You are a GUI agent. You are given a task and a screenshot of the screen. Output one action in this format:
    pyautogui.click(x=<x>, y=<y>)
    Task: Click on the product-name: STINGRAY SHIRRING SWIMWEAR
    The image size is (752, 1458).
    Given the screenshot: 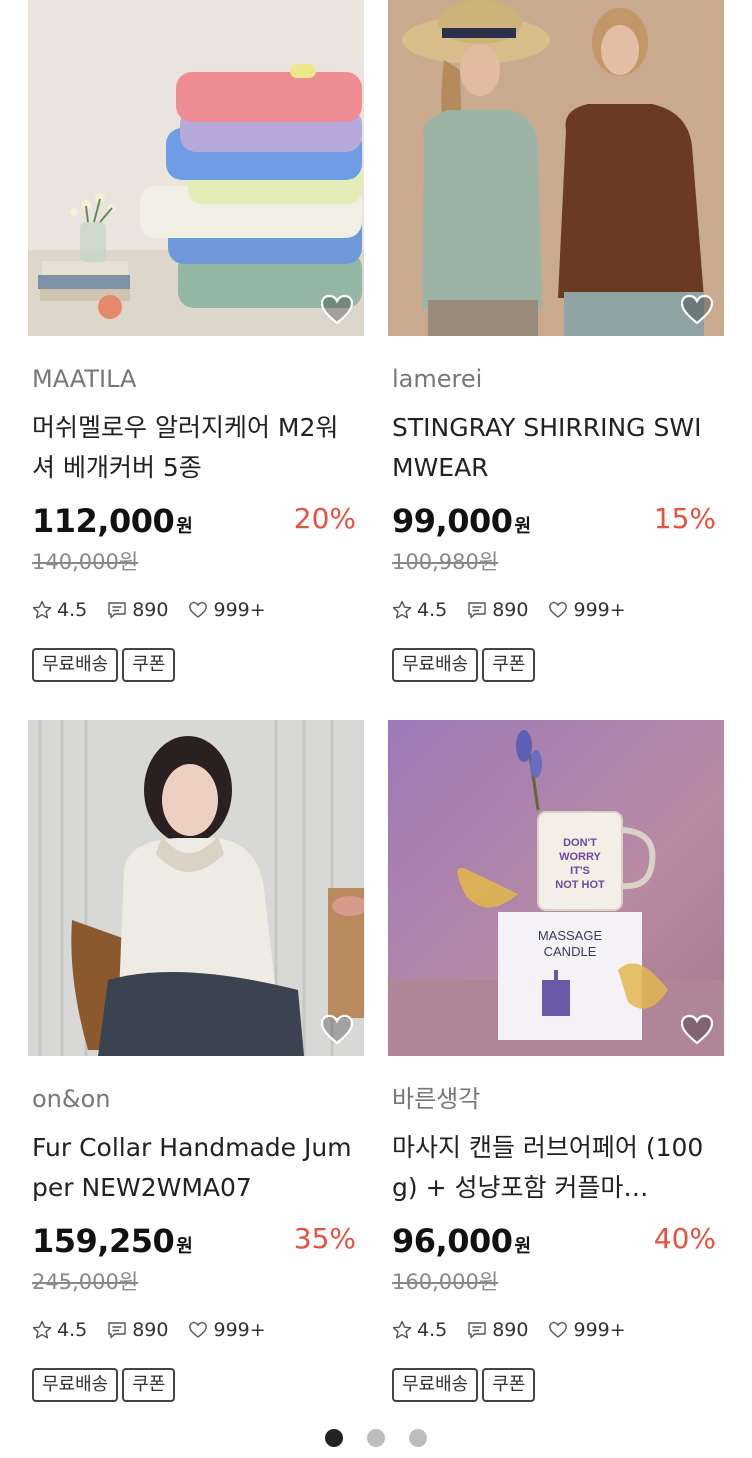 What is the action you would take?
    pyautogui.click(x=556, y=448)
    